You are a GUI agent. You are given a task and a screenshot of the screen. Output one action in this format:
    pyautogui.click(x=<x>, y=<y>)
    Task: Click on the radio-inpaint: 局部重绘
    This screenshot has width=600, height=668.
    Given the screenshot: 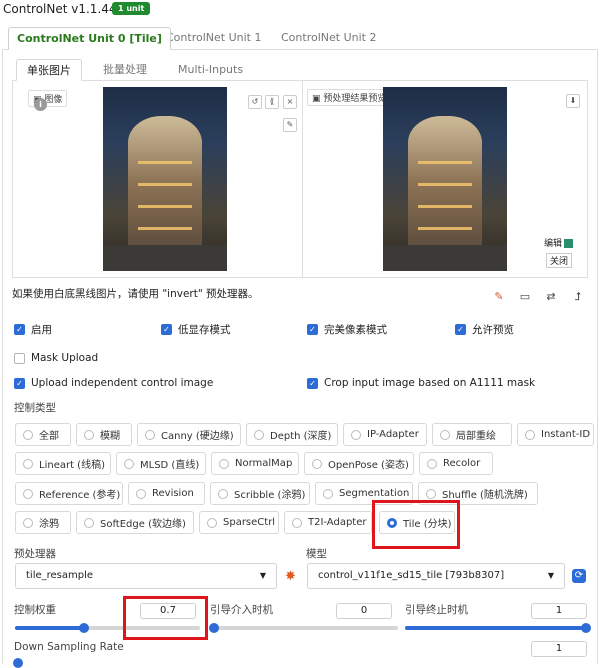 What is the action you would take?
    pyautogui.click(x=472, y=434)
    